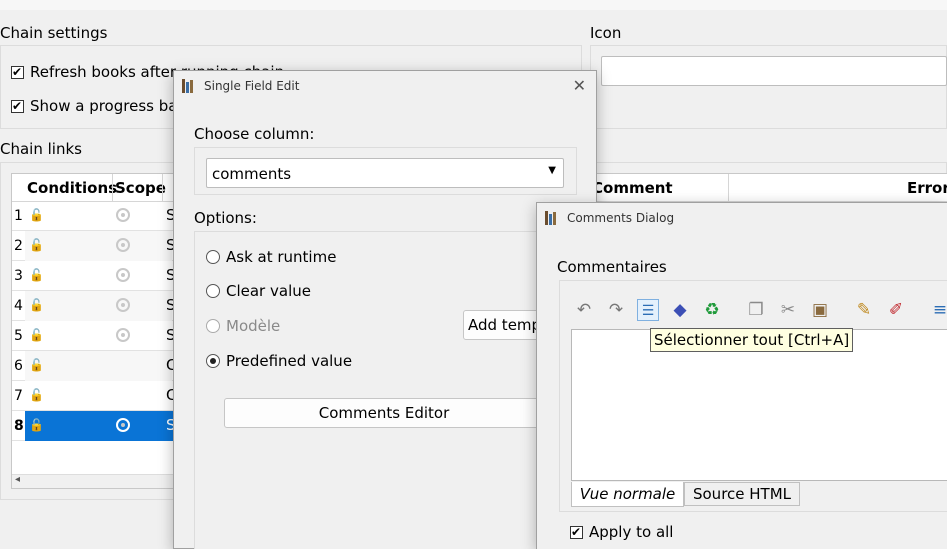 The height and width of the screenshot is (549, 947). What do you see at coordinates (938, 310) in the screenshot?
I see `list-icon: ≡` at bounding box center [938, 310].